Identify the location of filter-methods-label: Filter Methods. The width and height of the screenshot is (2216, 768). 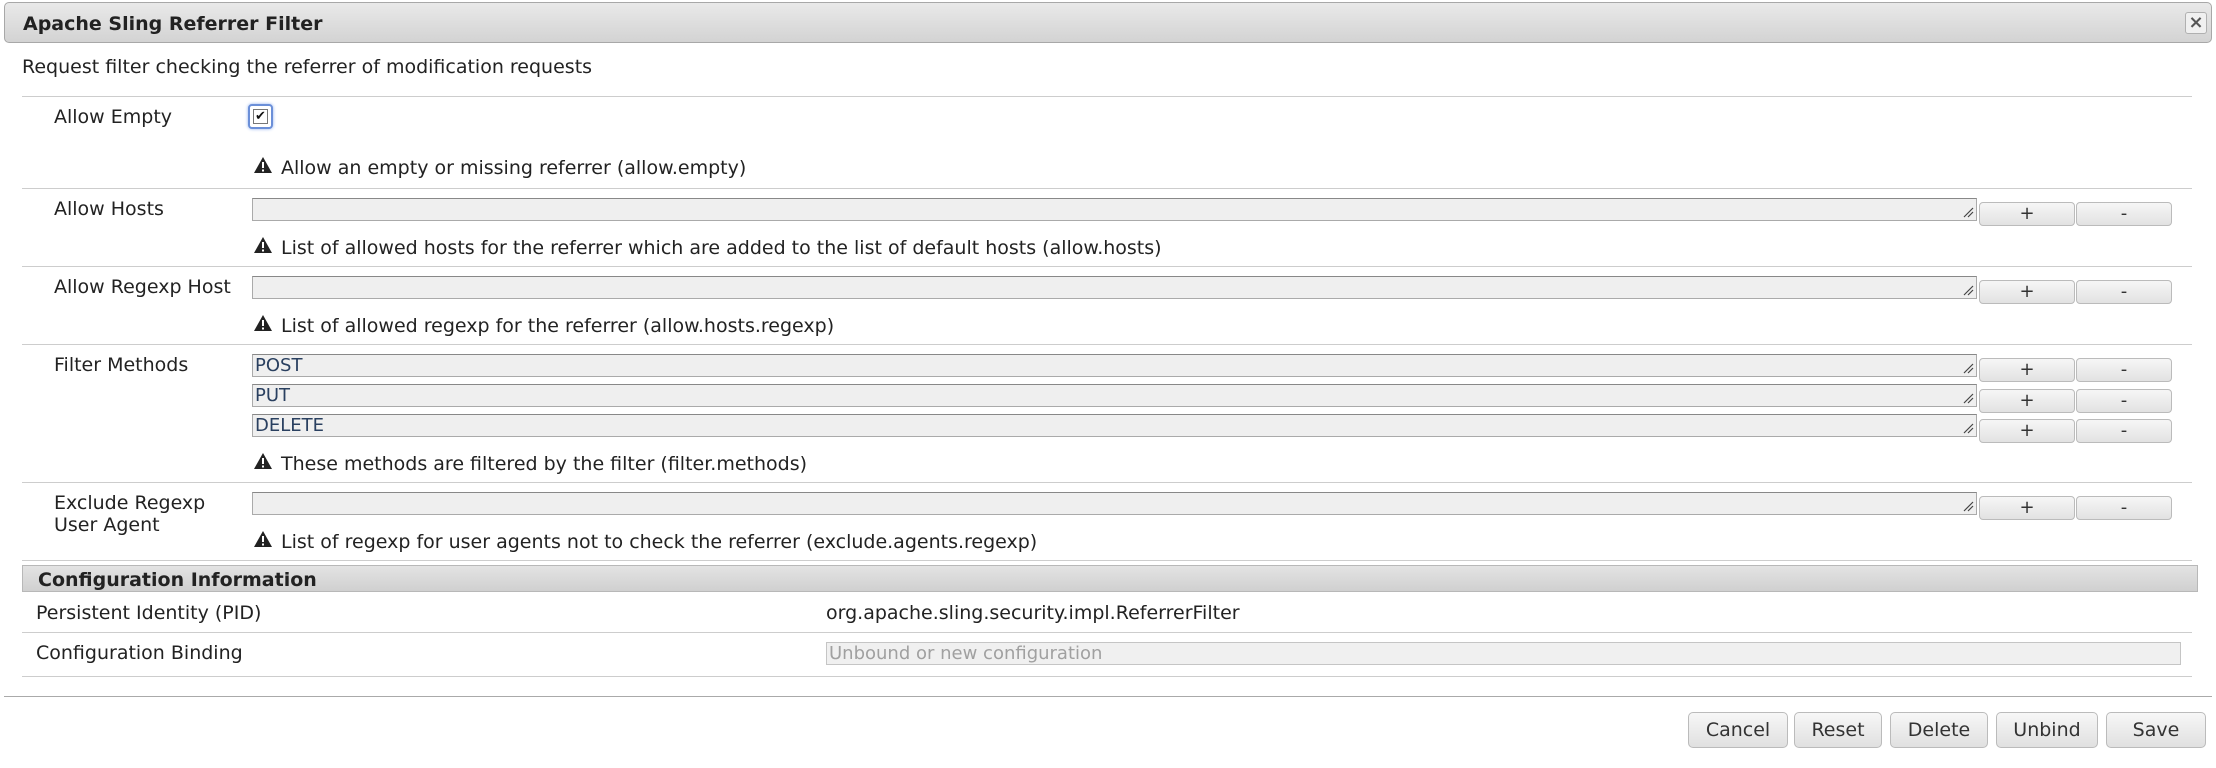
(121, 365).